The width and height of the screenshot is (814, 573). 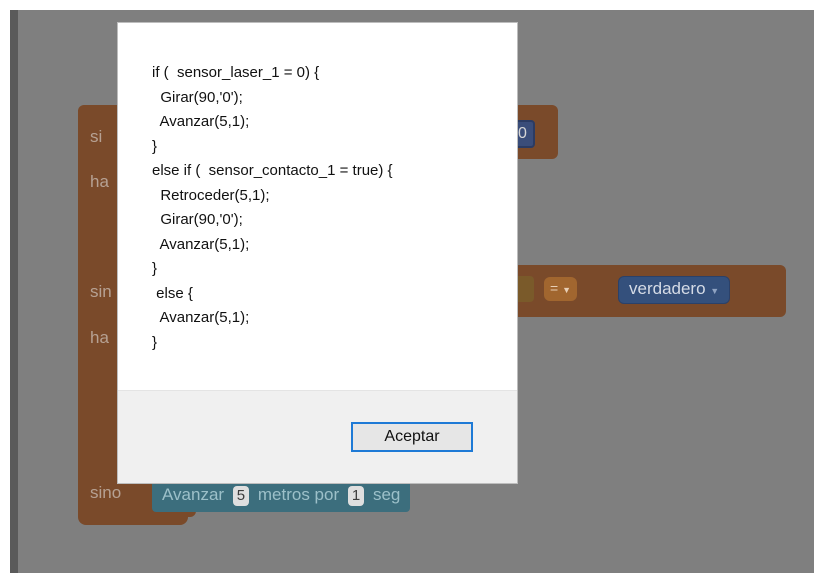 What do you see at coordinates (14, 291) in the screenshot?
I see `workspace-left-edge` at bounding box center [14, 291].